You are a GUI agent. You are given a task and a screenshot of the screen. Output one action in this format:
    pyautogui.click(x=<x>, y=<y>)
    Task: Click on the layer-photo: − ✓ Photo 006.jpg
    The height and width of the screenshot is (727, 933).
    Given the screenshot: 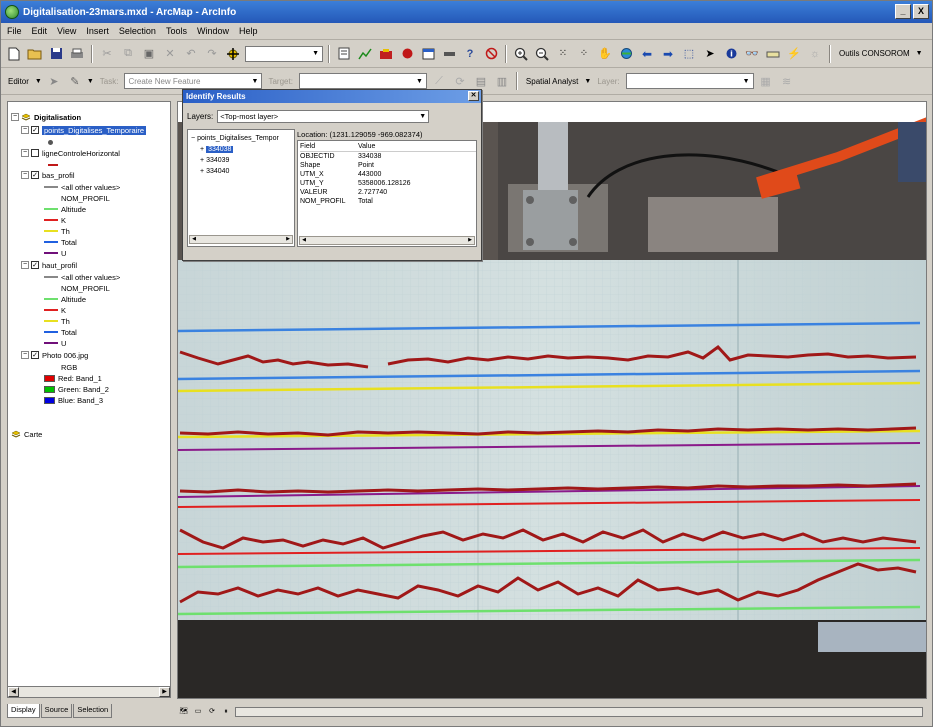 What is the action you would take?
    pyautogui.click(x=54, y=355)
    